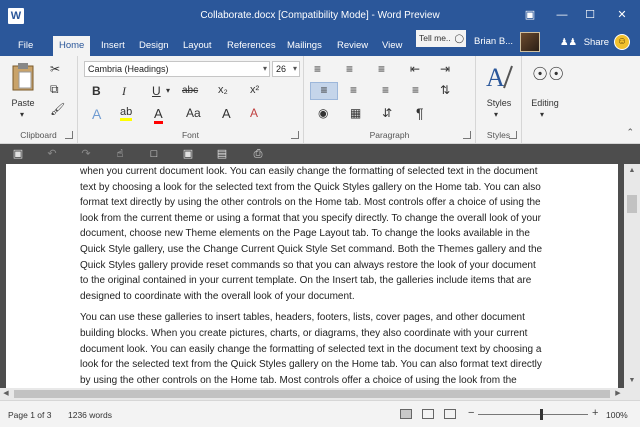 The height and width of the screenshot is (427, 640). Describe the element at coordinates (622, 15) in the screenshot. I see `close-button: ✕` at that location.